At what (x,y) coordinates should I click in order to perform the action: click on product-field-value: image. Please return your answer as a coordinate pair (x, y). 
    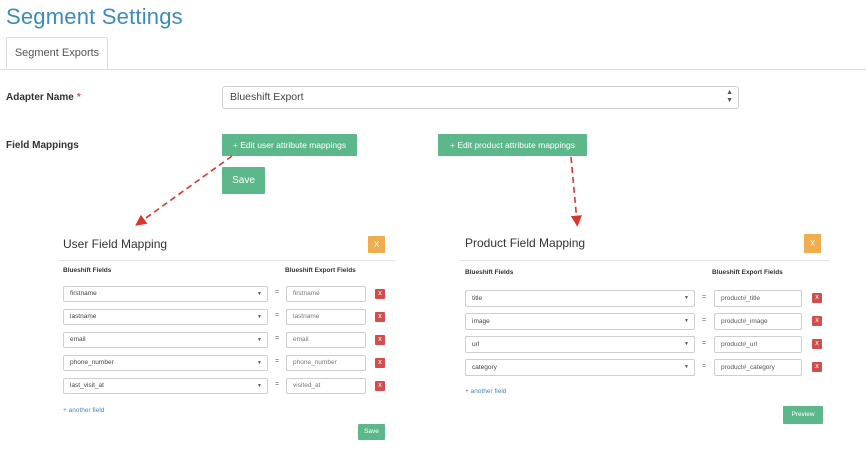
    Looking at the image, I should click on (481, 321).